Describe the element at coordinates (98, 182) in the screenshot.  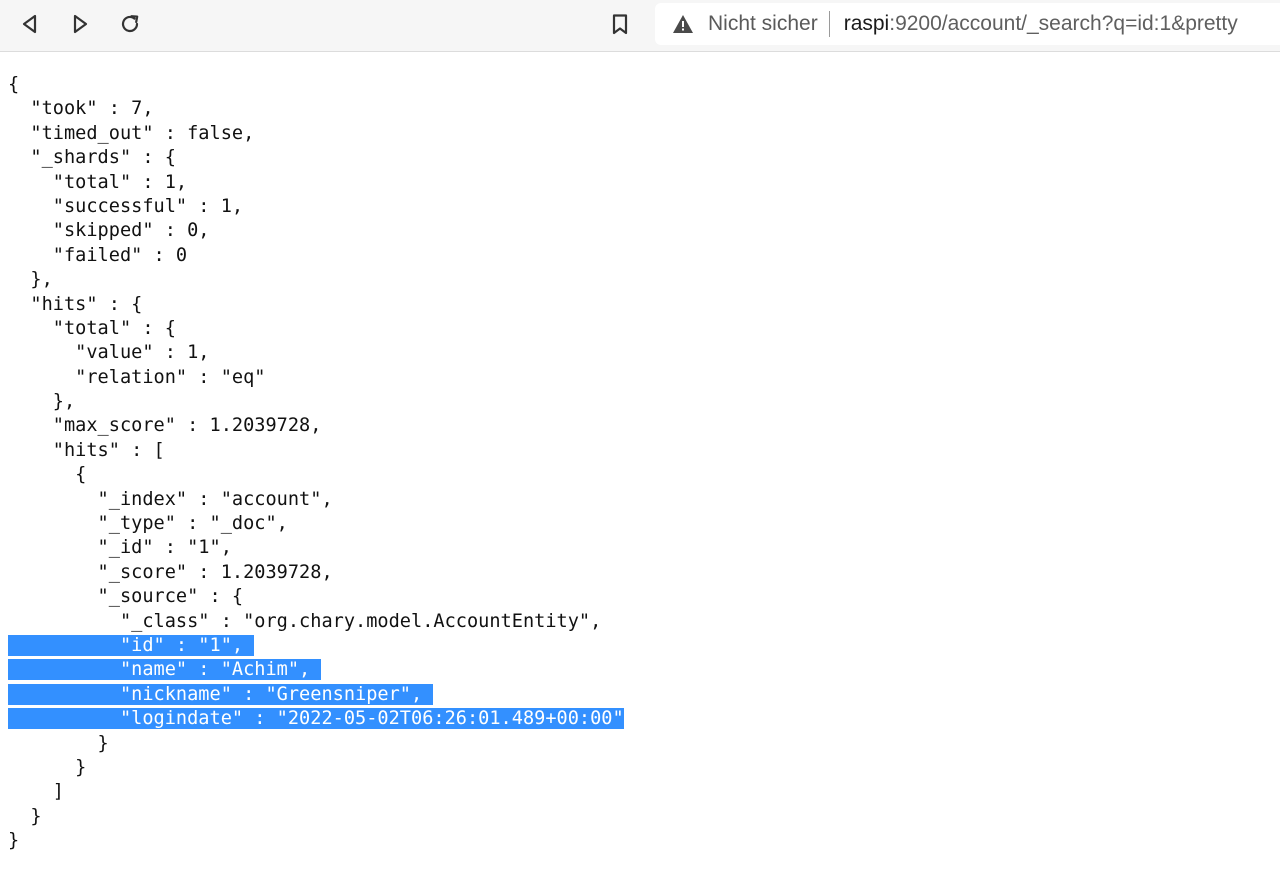
I see `json-line: "total" : 1,` at that location.